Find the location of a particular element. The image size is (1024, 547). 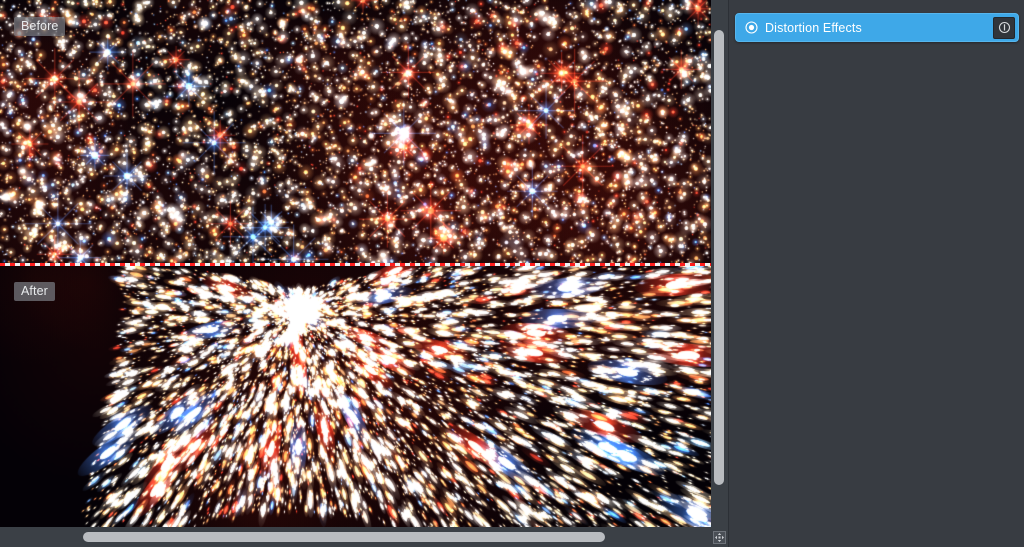

target-circle-icon is located at coordinates (751, 27).